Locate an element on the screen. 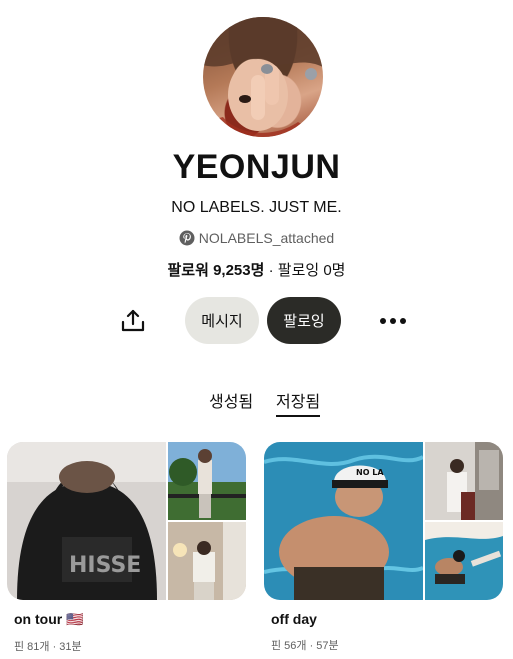 The height and width of the screenshot is (659, 513). more-icon is located at coordinates (393, 321).